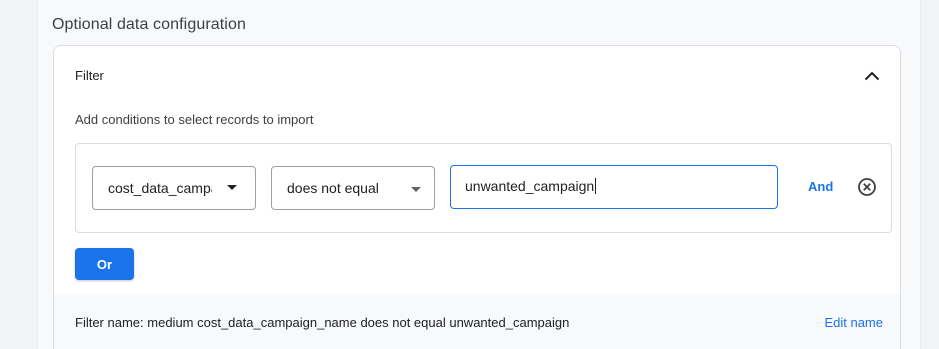 This screenshot has height=349, width=939. I want to click on text-cursor, so click(596, 186).